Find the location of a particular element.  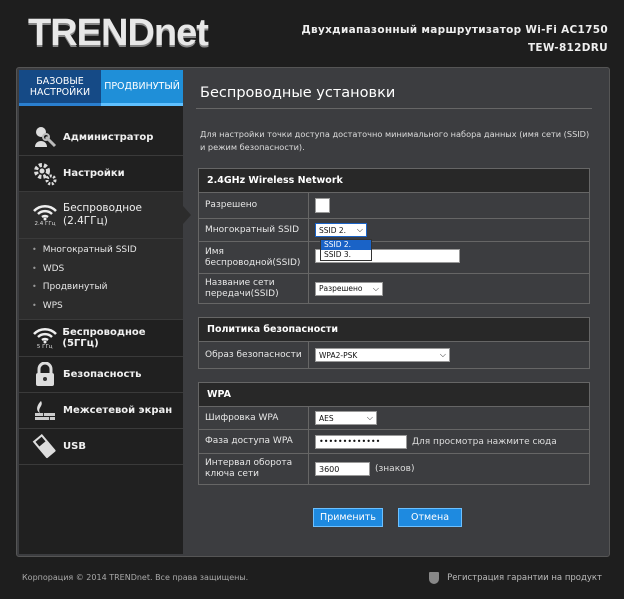

sidebar-item-administrator: Администратор is located at coordinates (101, 138).